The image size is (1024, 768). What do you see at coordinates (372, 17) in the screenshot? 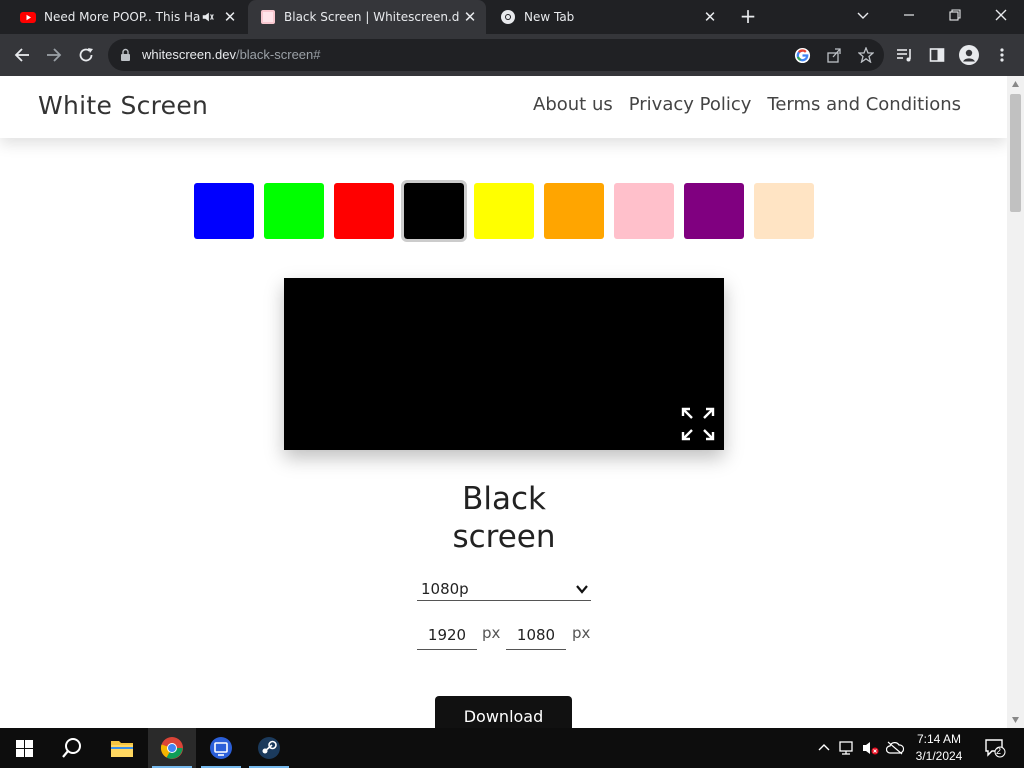
I see `tab-title: Black Screen | Whitescreen.dev` at bounding box center [372, 17].